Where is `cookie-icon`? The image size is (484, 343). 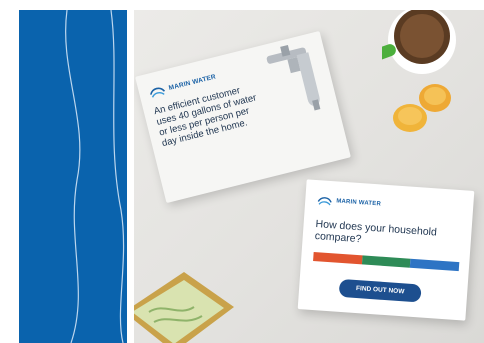 cookie-icon is located at coordinates (435, 100).